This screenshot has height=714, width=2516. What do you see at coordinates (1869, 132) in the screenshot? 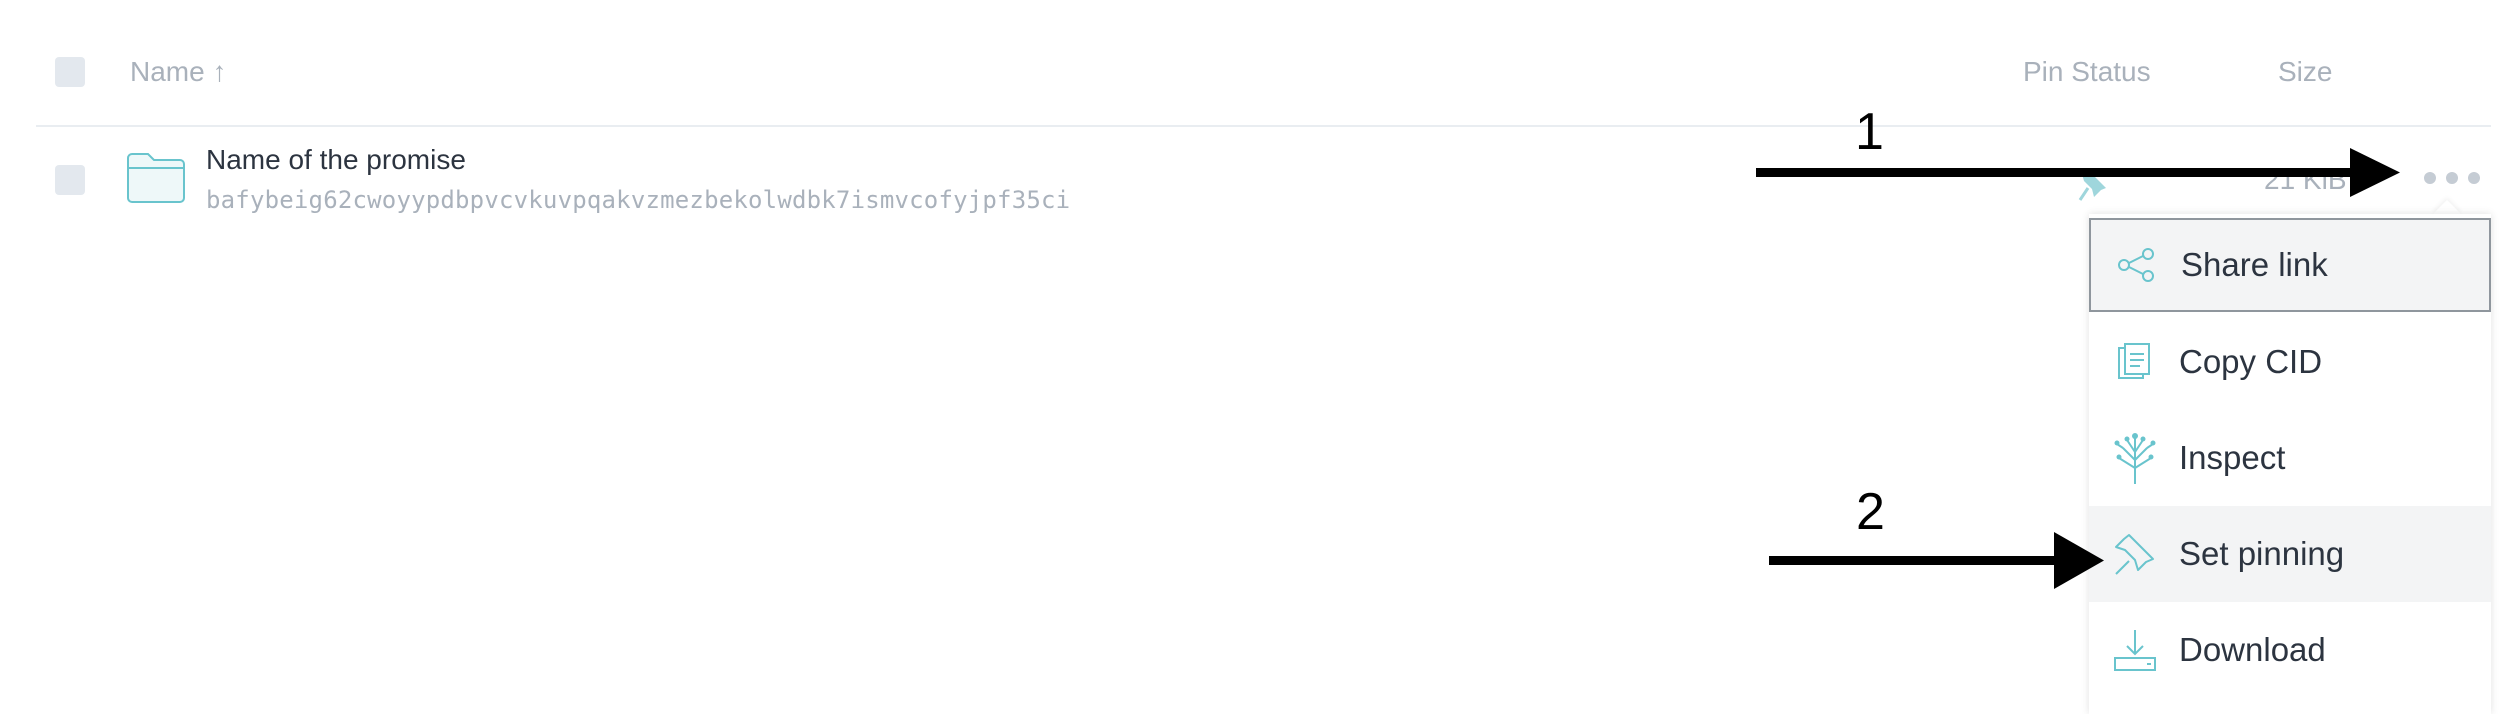
I see `annotation-number-1: 1` at bounding box center [1869, 132].